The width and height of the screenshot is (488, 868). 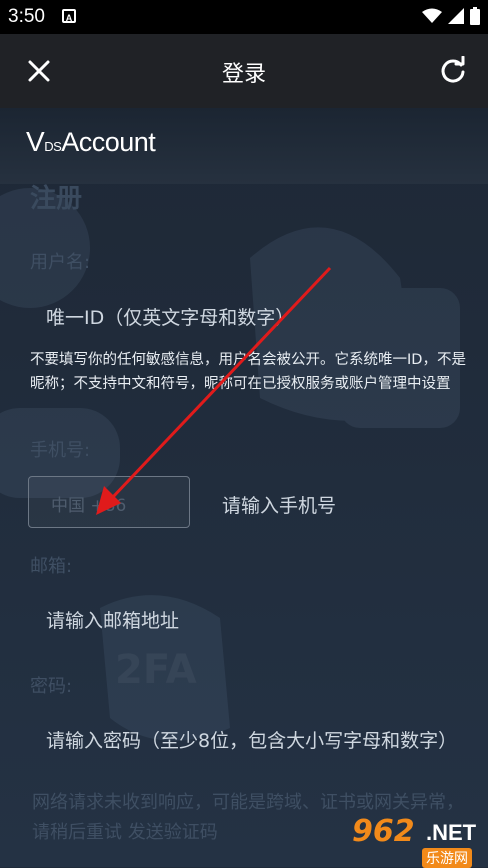 I want to click on status-icons, so click(x=451, y=16).